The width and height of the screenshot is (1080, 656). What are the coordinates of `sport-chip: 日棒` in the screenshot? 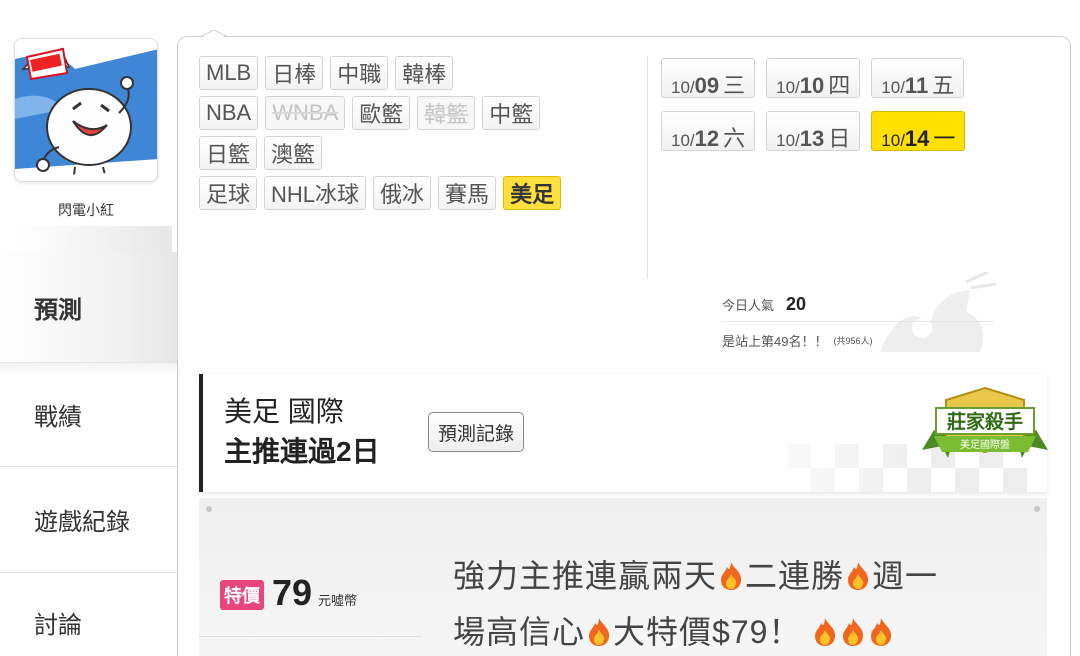 It's located at (294, 73).